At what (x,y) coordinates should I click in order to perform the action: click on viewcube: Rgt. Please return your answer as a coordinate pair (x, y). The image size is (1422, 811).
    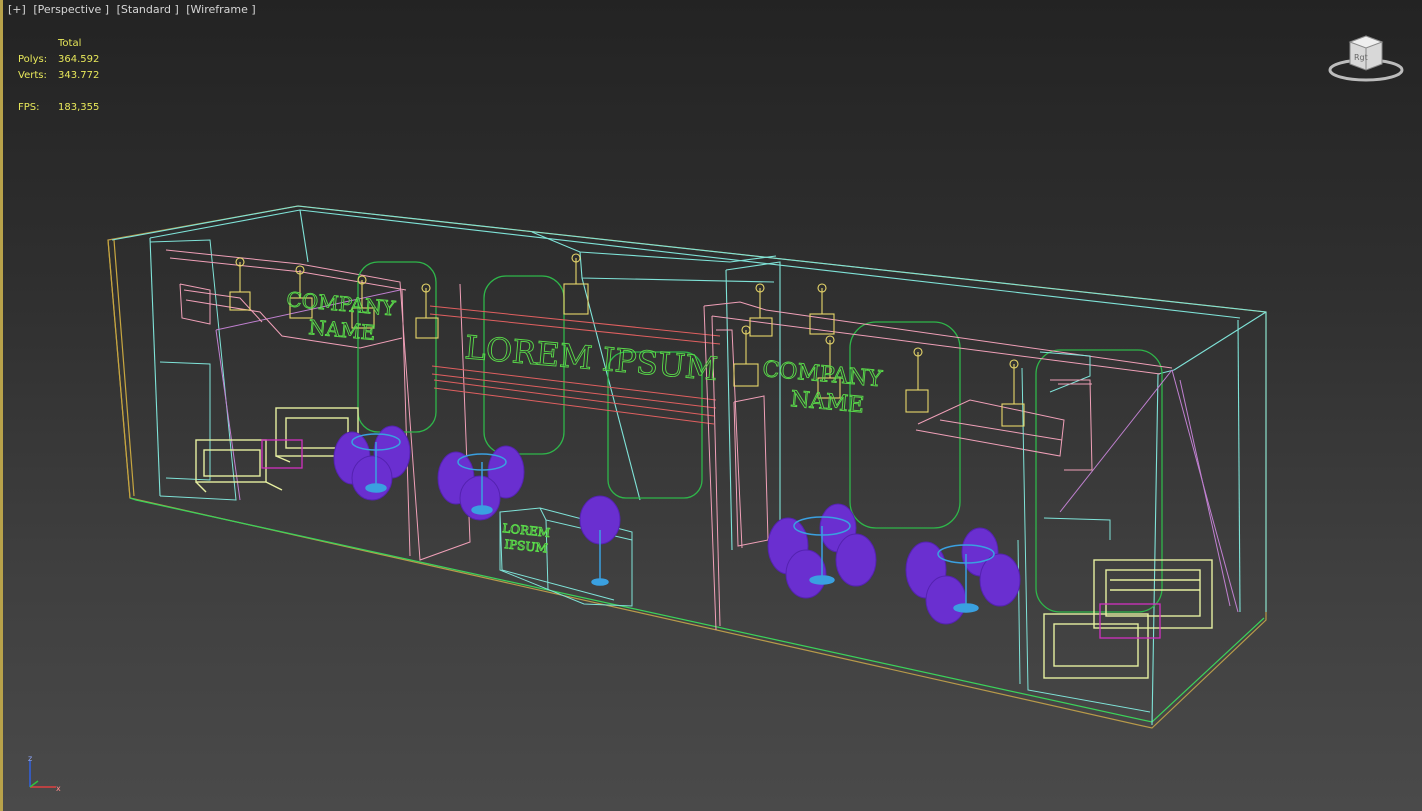
    Looking at the image, I should click on (1366, 60).